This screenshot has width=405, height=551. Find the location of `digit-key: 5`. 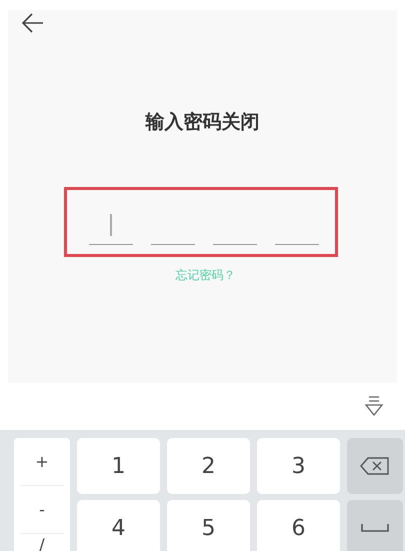

digit-key: 5 is located at coordinates (208, 525).